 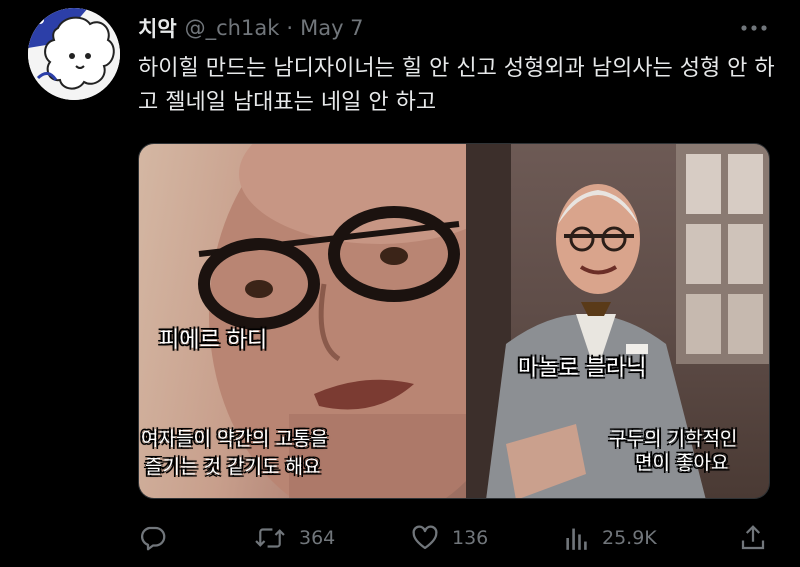 What do you see at coordinates (270, 538) in the screenshot?
I see `retweet-icon` at bounding box center [270, 538].